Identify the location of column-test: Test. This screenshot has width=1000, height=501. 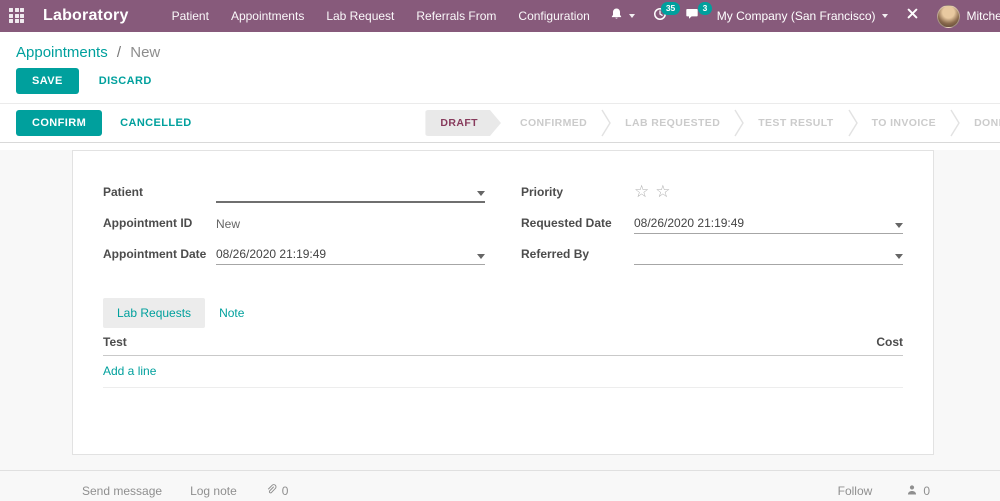
(115, 342).